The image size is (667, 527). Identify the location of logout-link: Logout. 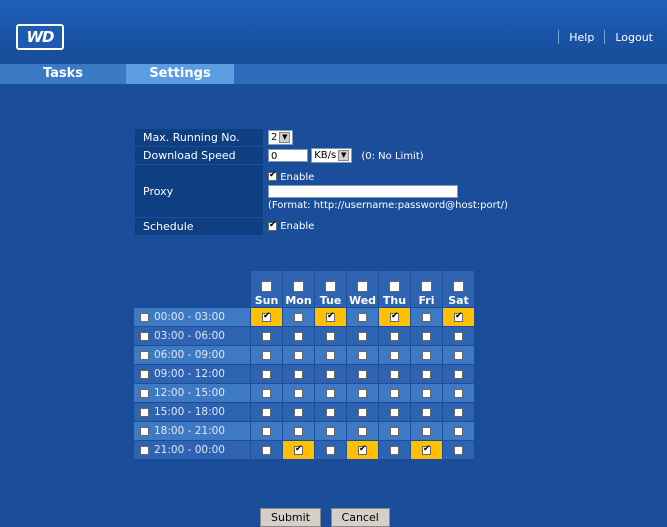
(634, 37).